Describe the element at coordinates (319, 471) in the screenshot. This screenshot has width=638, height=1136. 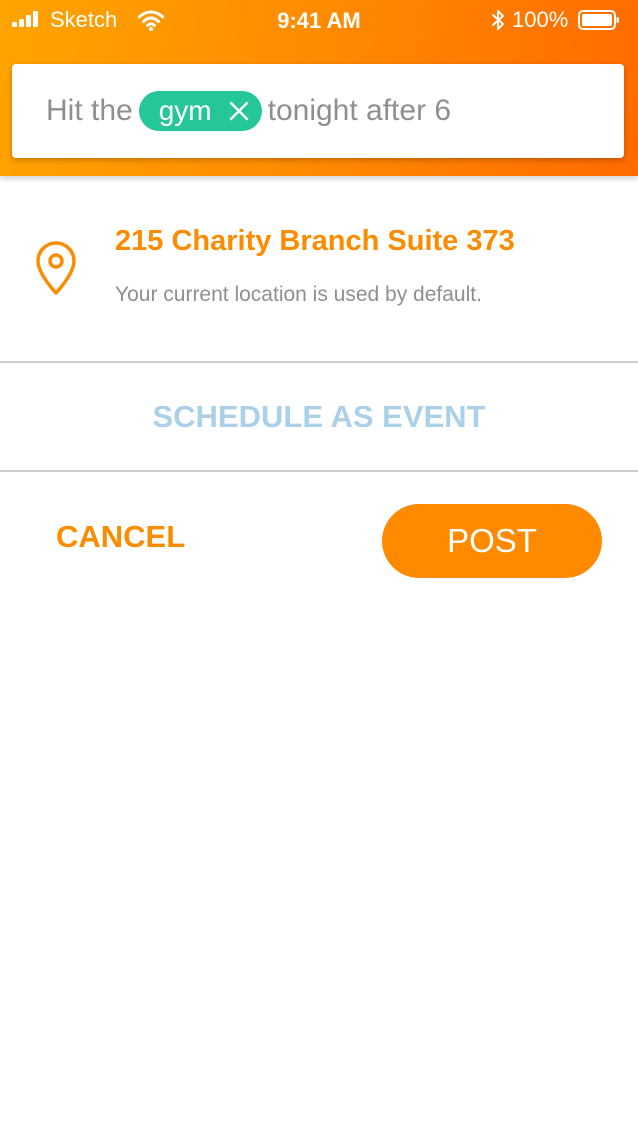
I see `divider` at that location.